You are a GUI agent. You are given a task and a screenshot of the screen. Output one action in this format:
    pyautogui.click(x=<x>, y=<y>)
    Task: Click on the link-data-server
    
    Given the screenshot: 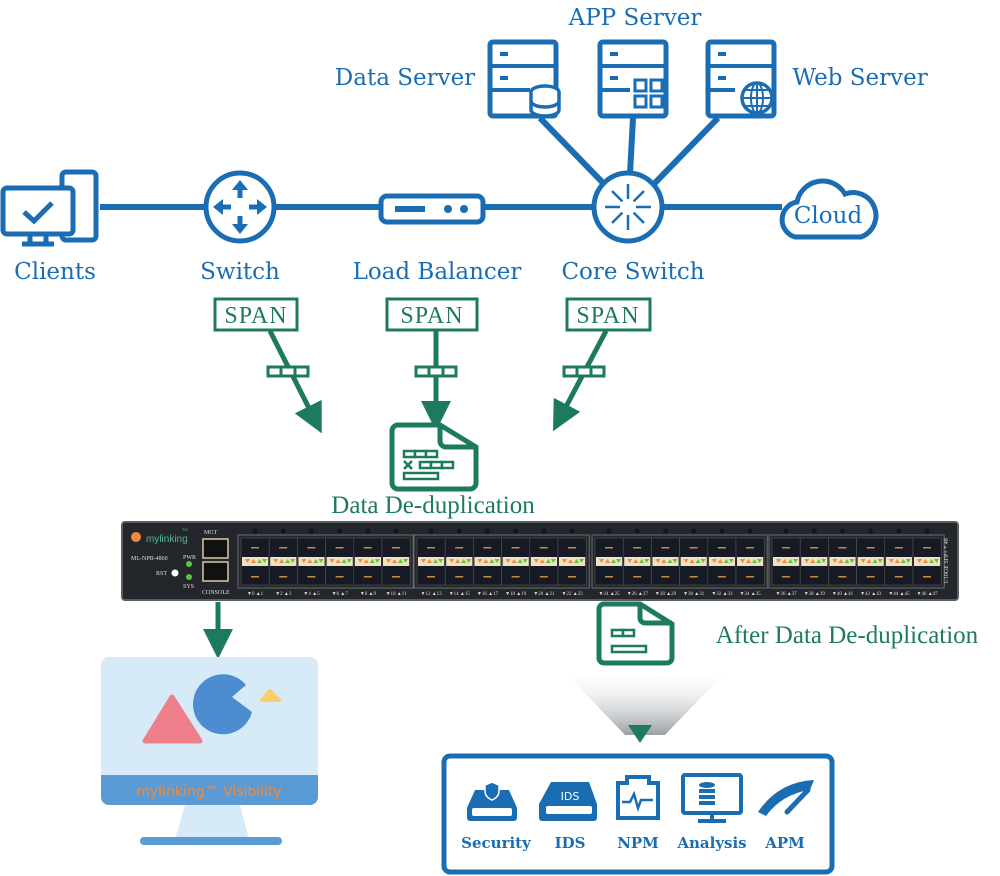 What is the action you would take?
    pyautogui.click(x=573, y=152)
    